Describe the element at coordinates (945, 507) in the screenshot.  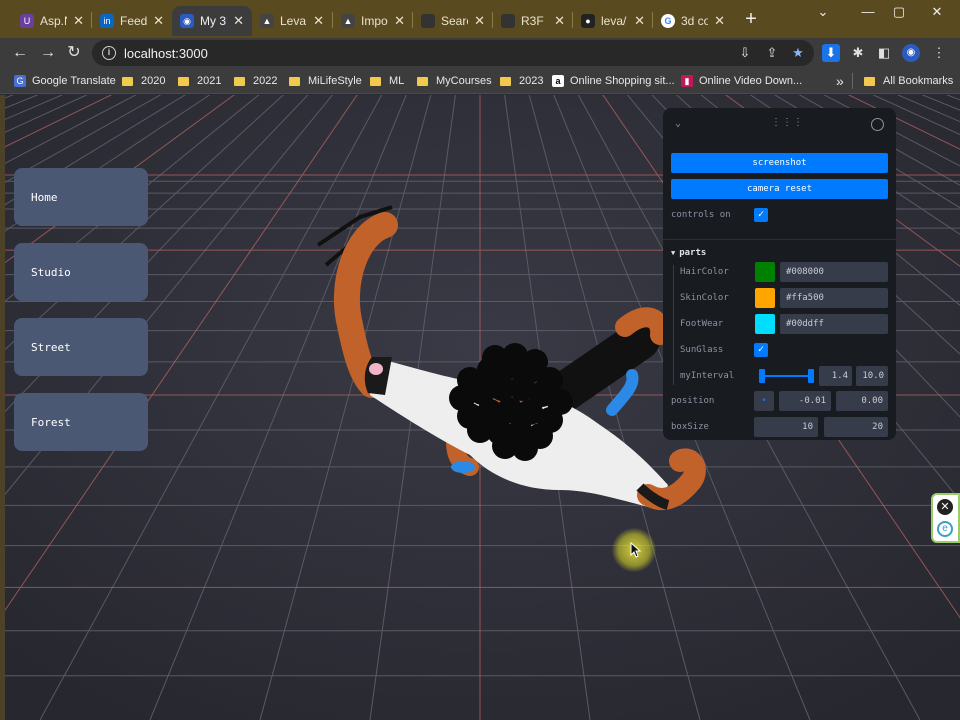
I see `close-icon: ✕` at that location.